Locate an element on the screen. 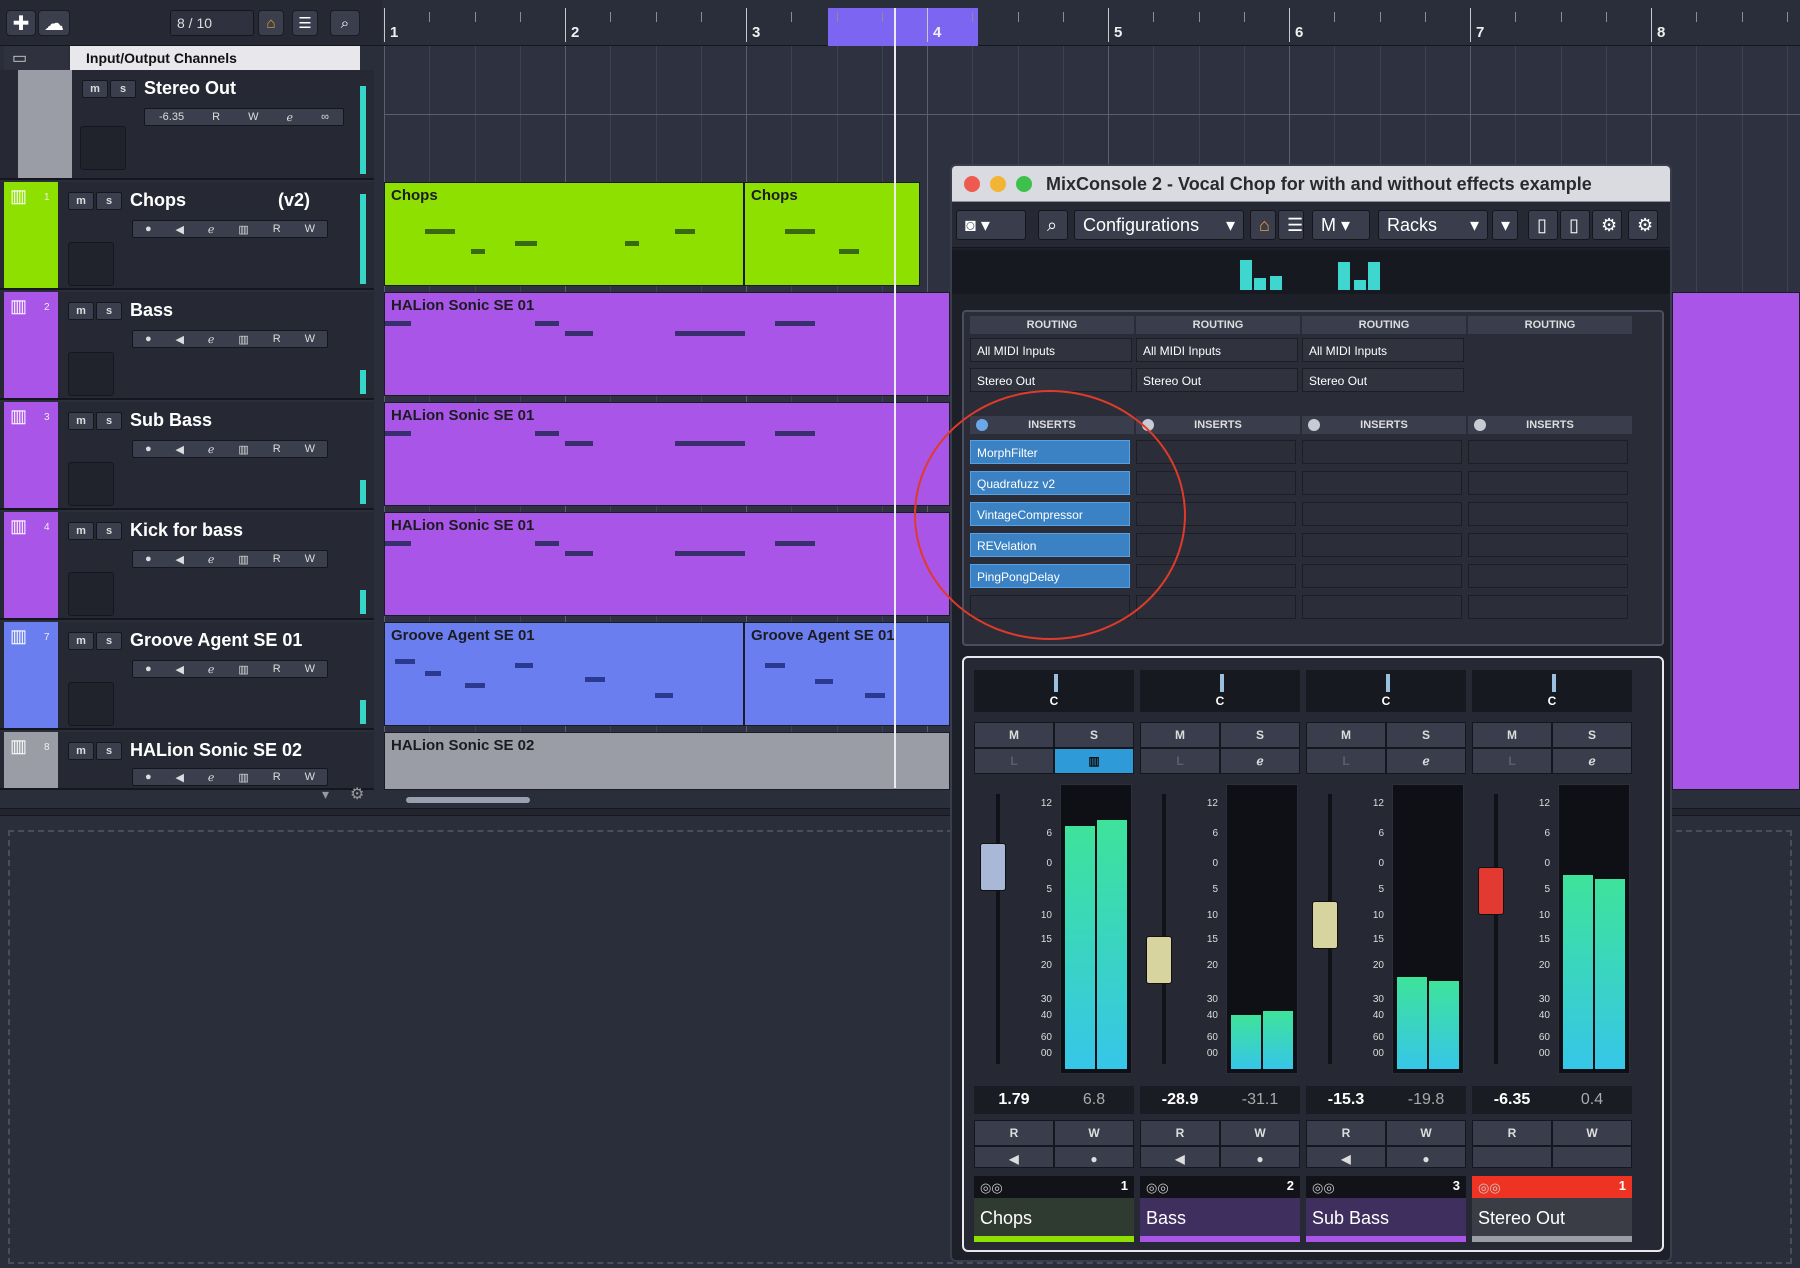 This screenshot has height=1268, width=1800. routing-input-slot: All MIDI Inputs is located at coordinates (1383, 350).